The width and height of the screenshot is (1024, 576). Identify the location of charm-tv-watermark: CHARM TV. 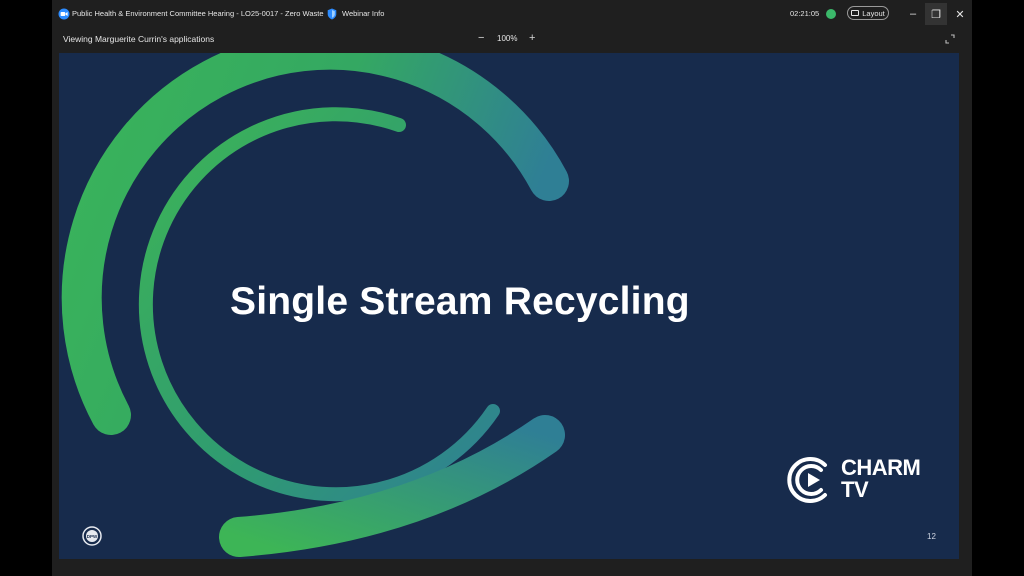
(881, 478).